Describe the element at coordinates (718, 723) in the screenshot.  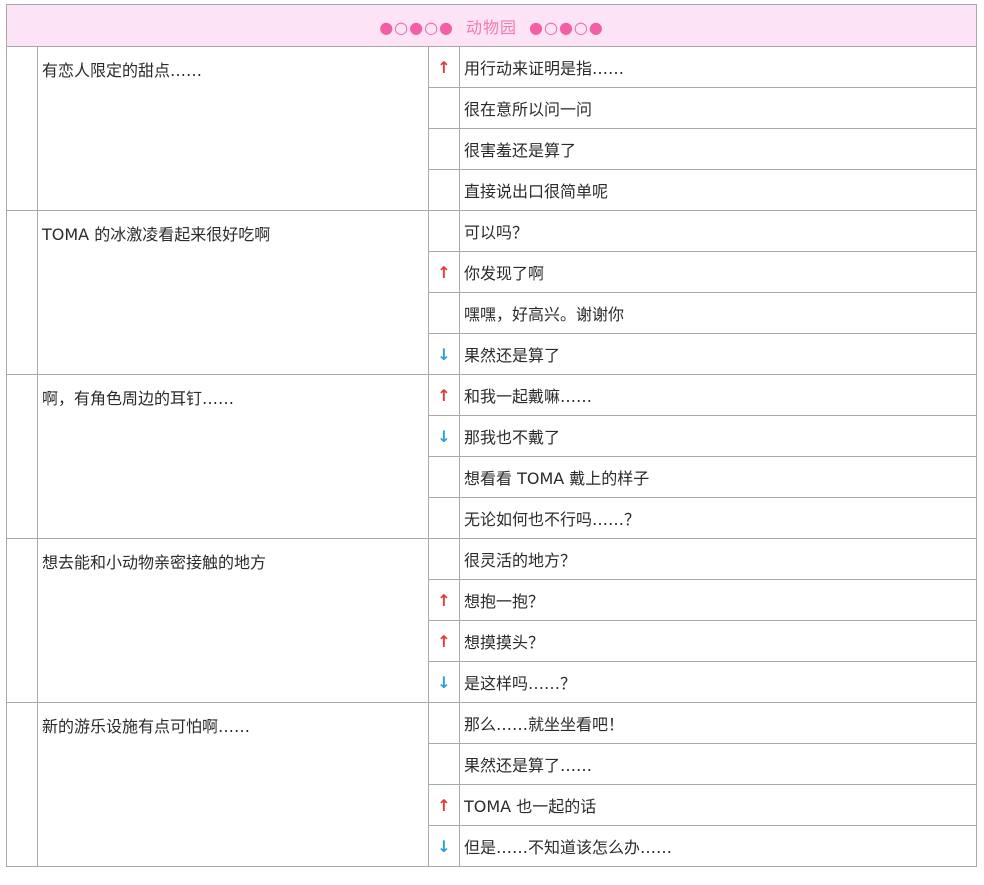
I see `answer-option: 那么……就坐坐看吧！` at that location.